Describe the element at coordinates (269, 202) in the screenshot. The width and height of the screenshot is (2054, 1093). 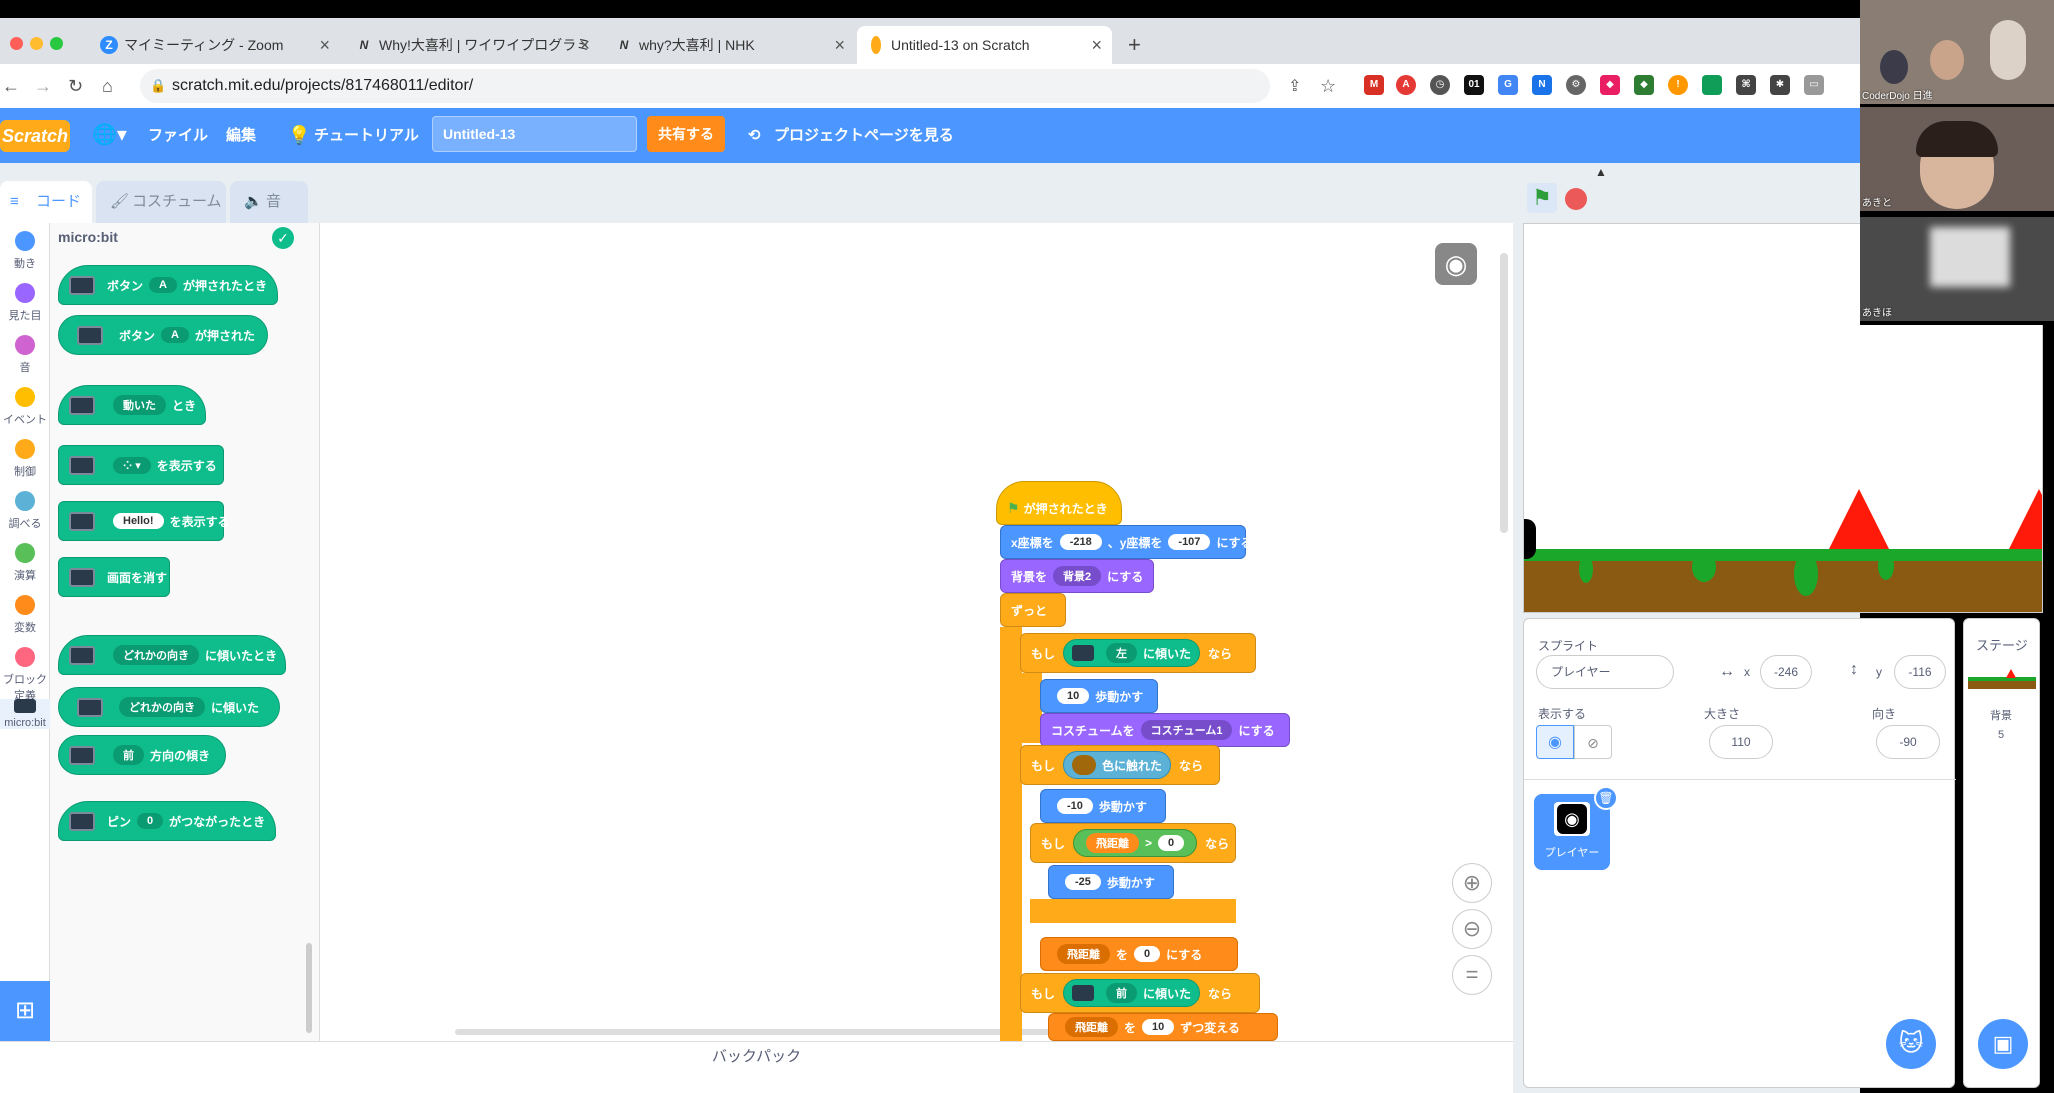
I see `tab-sound: 🔈 音` at that location.